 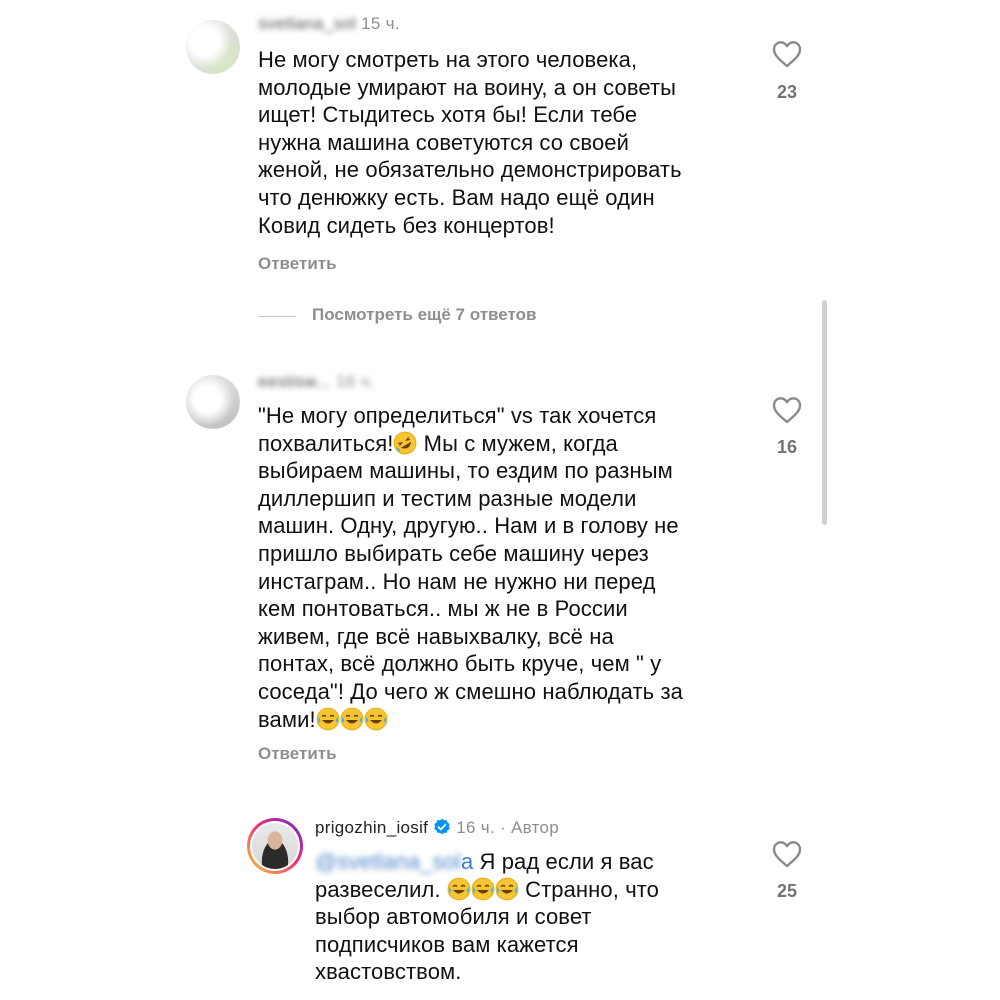 I want to click on like-count: 16, so click(x=787, y=447).